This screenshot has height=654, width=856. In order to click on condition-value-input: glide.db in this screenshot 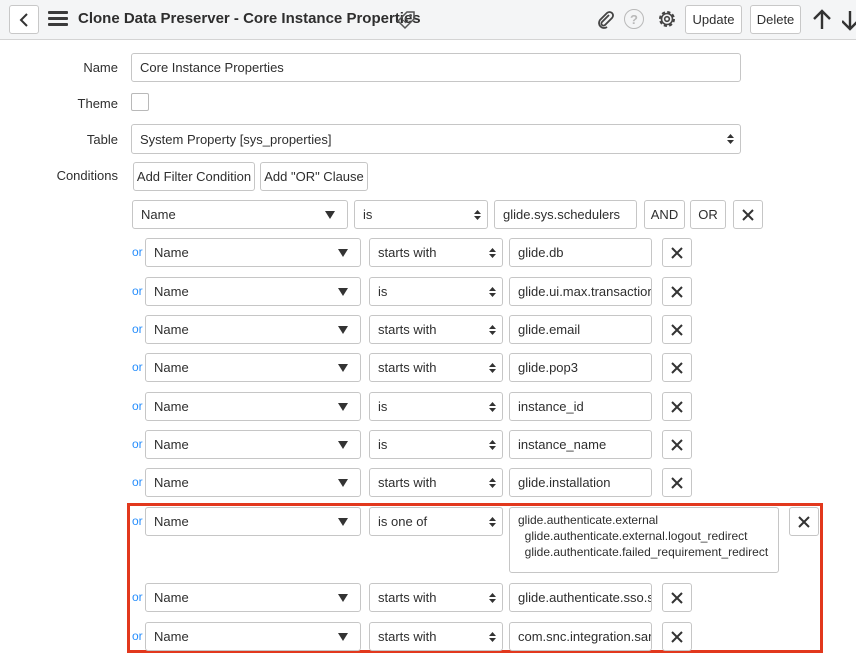, I will do `click(580, 252)`.